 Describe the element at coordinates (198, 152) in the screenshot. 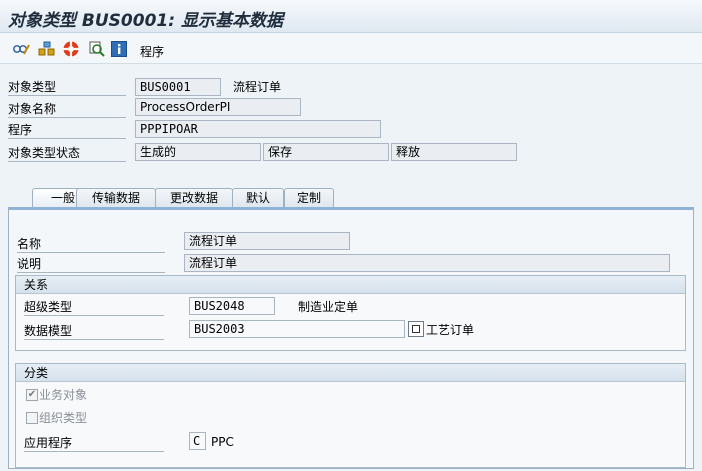

I see `status-generated-field: 生成的` at that location.